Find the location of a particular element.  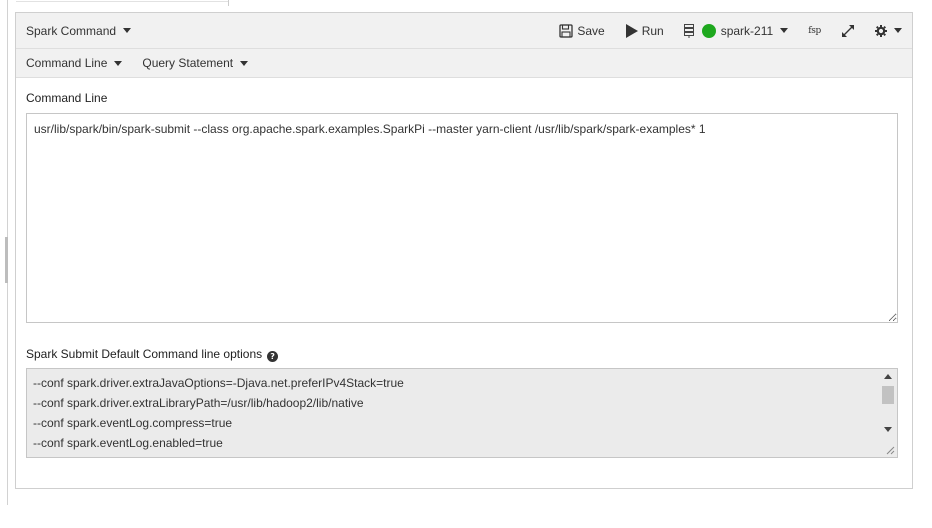

save-icon is located at coordinates (566, 30).